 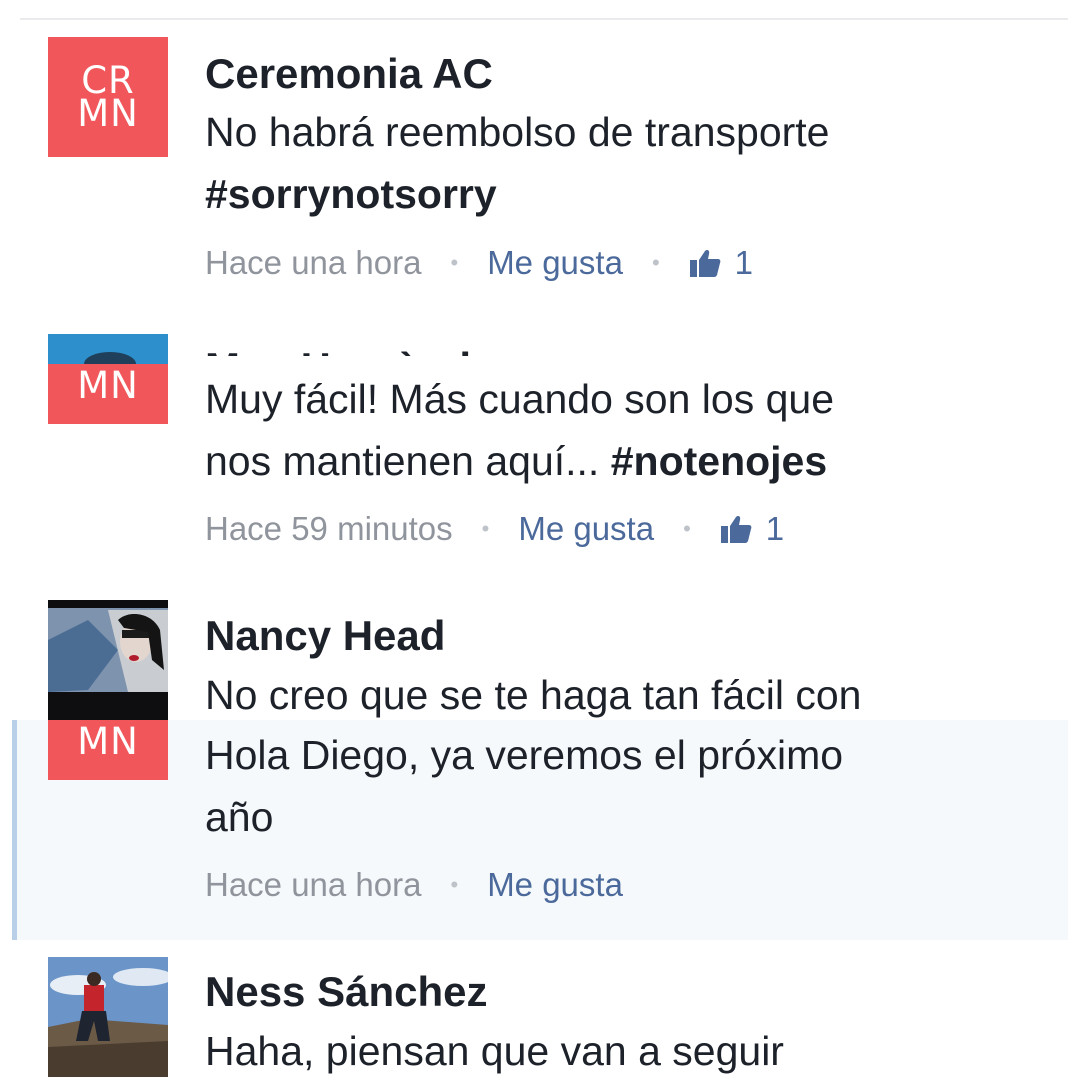 I want to click on comment-text: Muy fácil! Más cuando son los que, so click(x=519, y=399).